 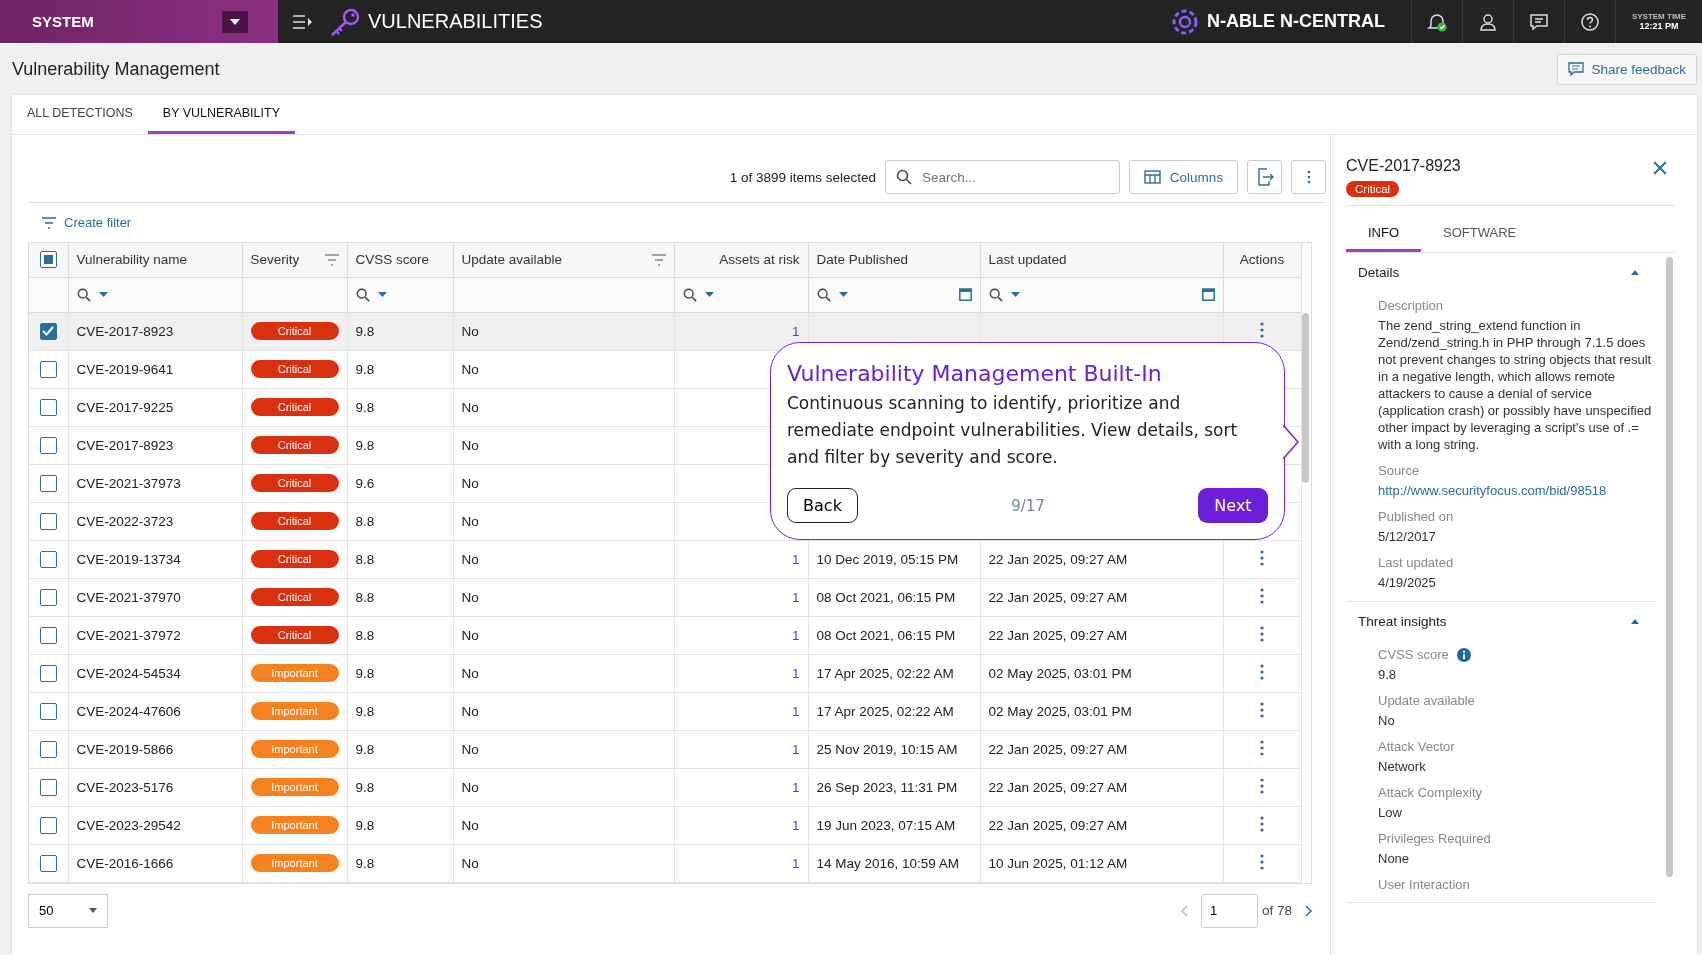 I want to click on table-row: CVE-2023-5176 Important 9.8 No 1 26 Sep 2023, 11:31 PM 22 Jan 2025, 09:27 AM, so click(x=665, y=787).